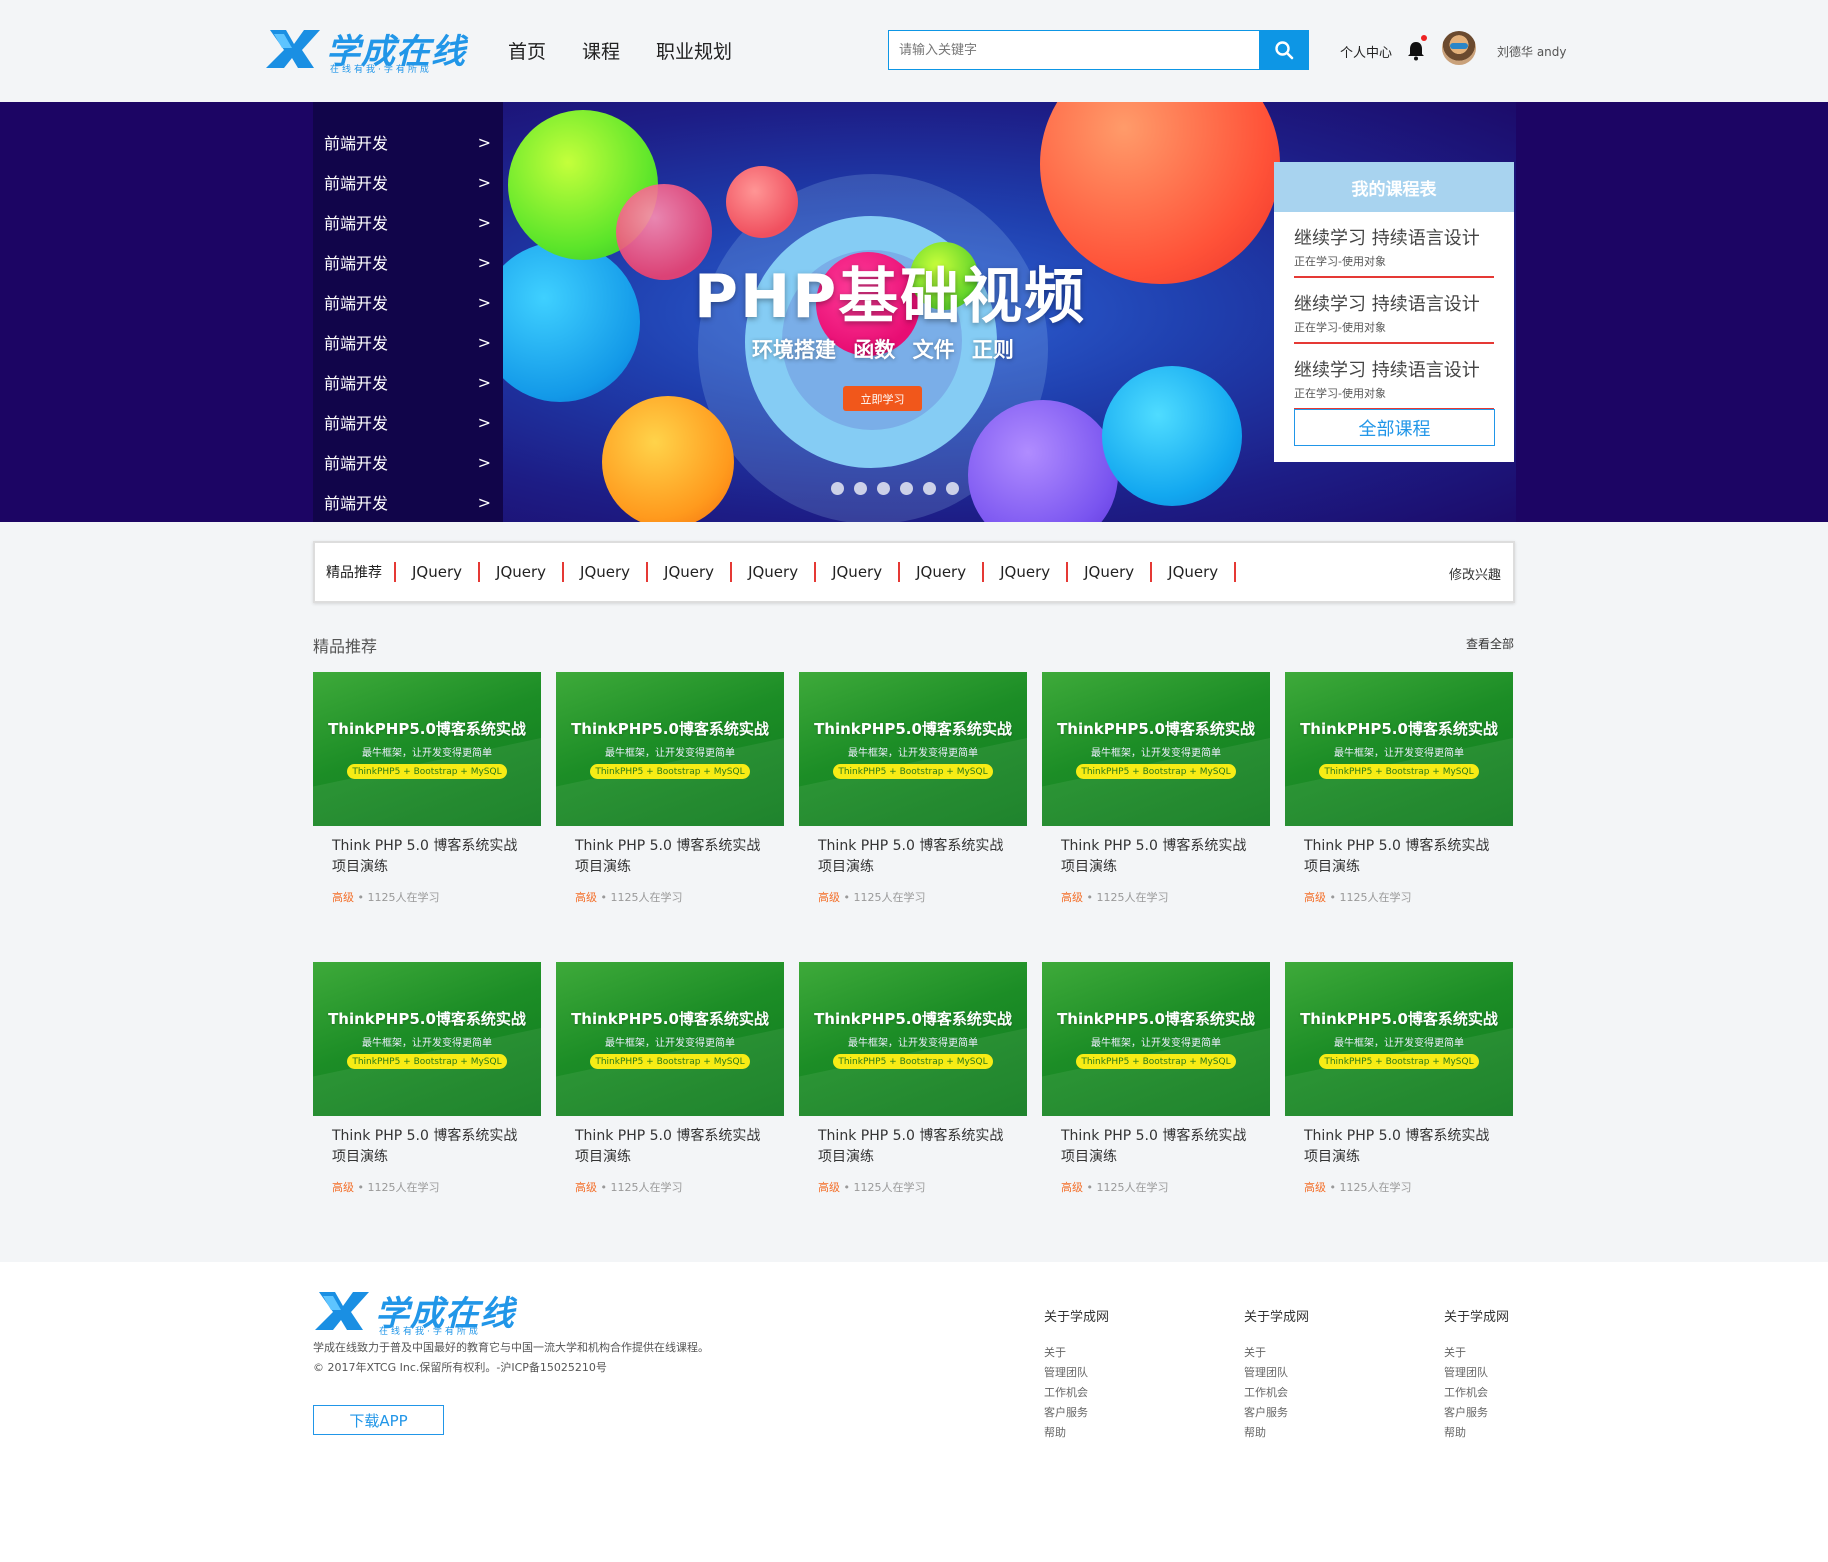 This screenshot has height=1562, width=1828. I want to click on decor-circle, so click(560, 322).